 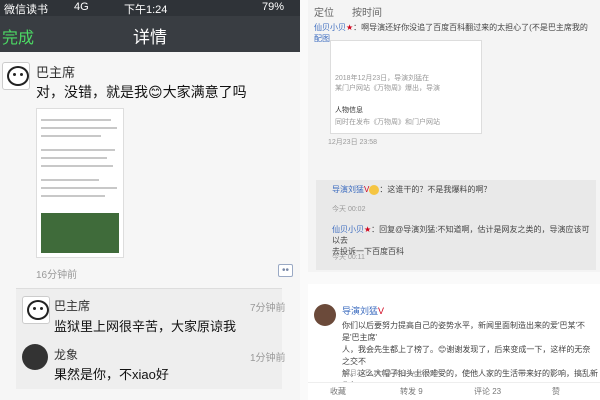 I want to click on post-image, so click(x=80, y=183).